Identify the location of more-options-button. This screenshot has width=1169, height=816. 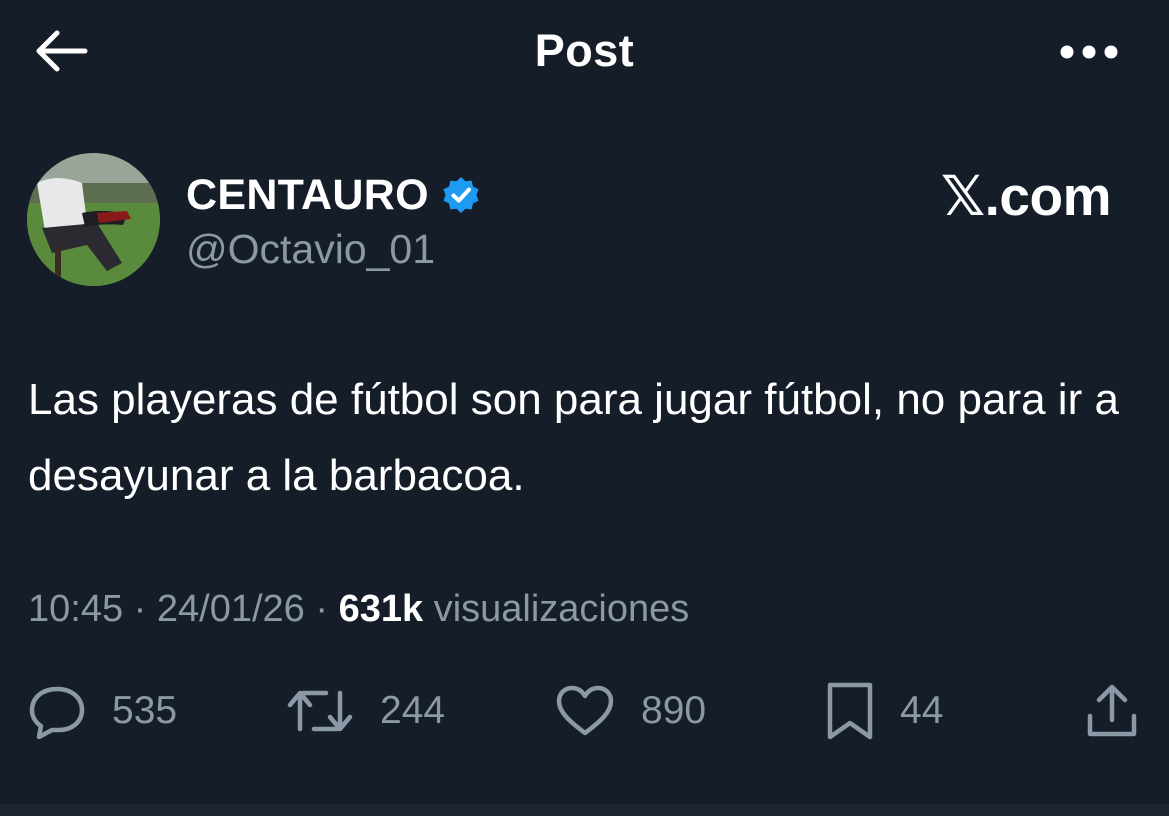
(1089, 52).